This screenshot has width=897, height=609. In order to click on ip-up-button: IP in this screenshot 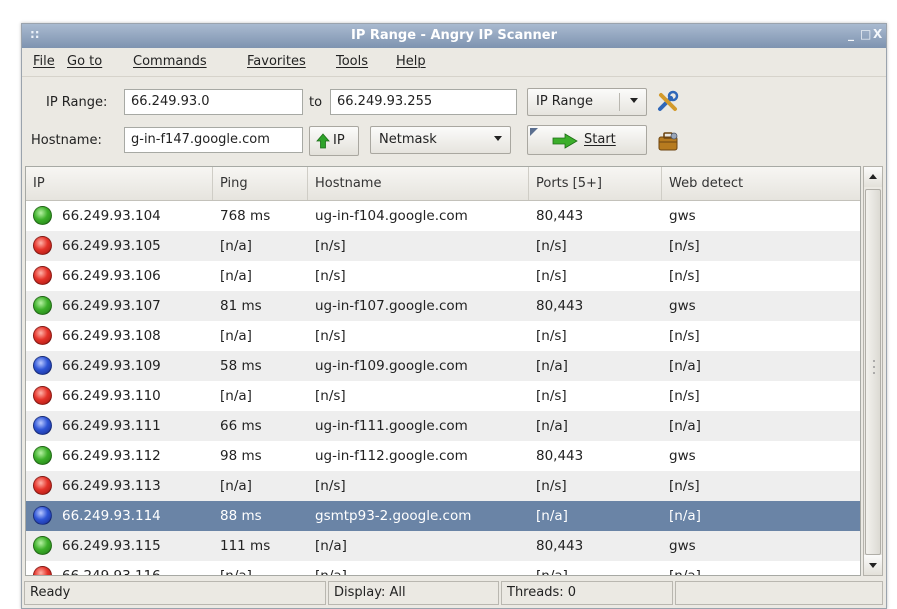, I will do `click(334, 141)`.